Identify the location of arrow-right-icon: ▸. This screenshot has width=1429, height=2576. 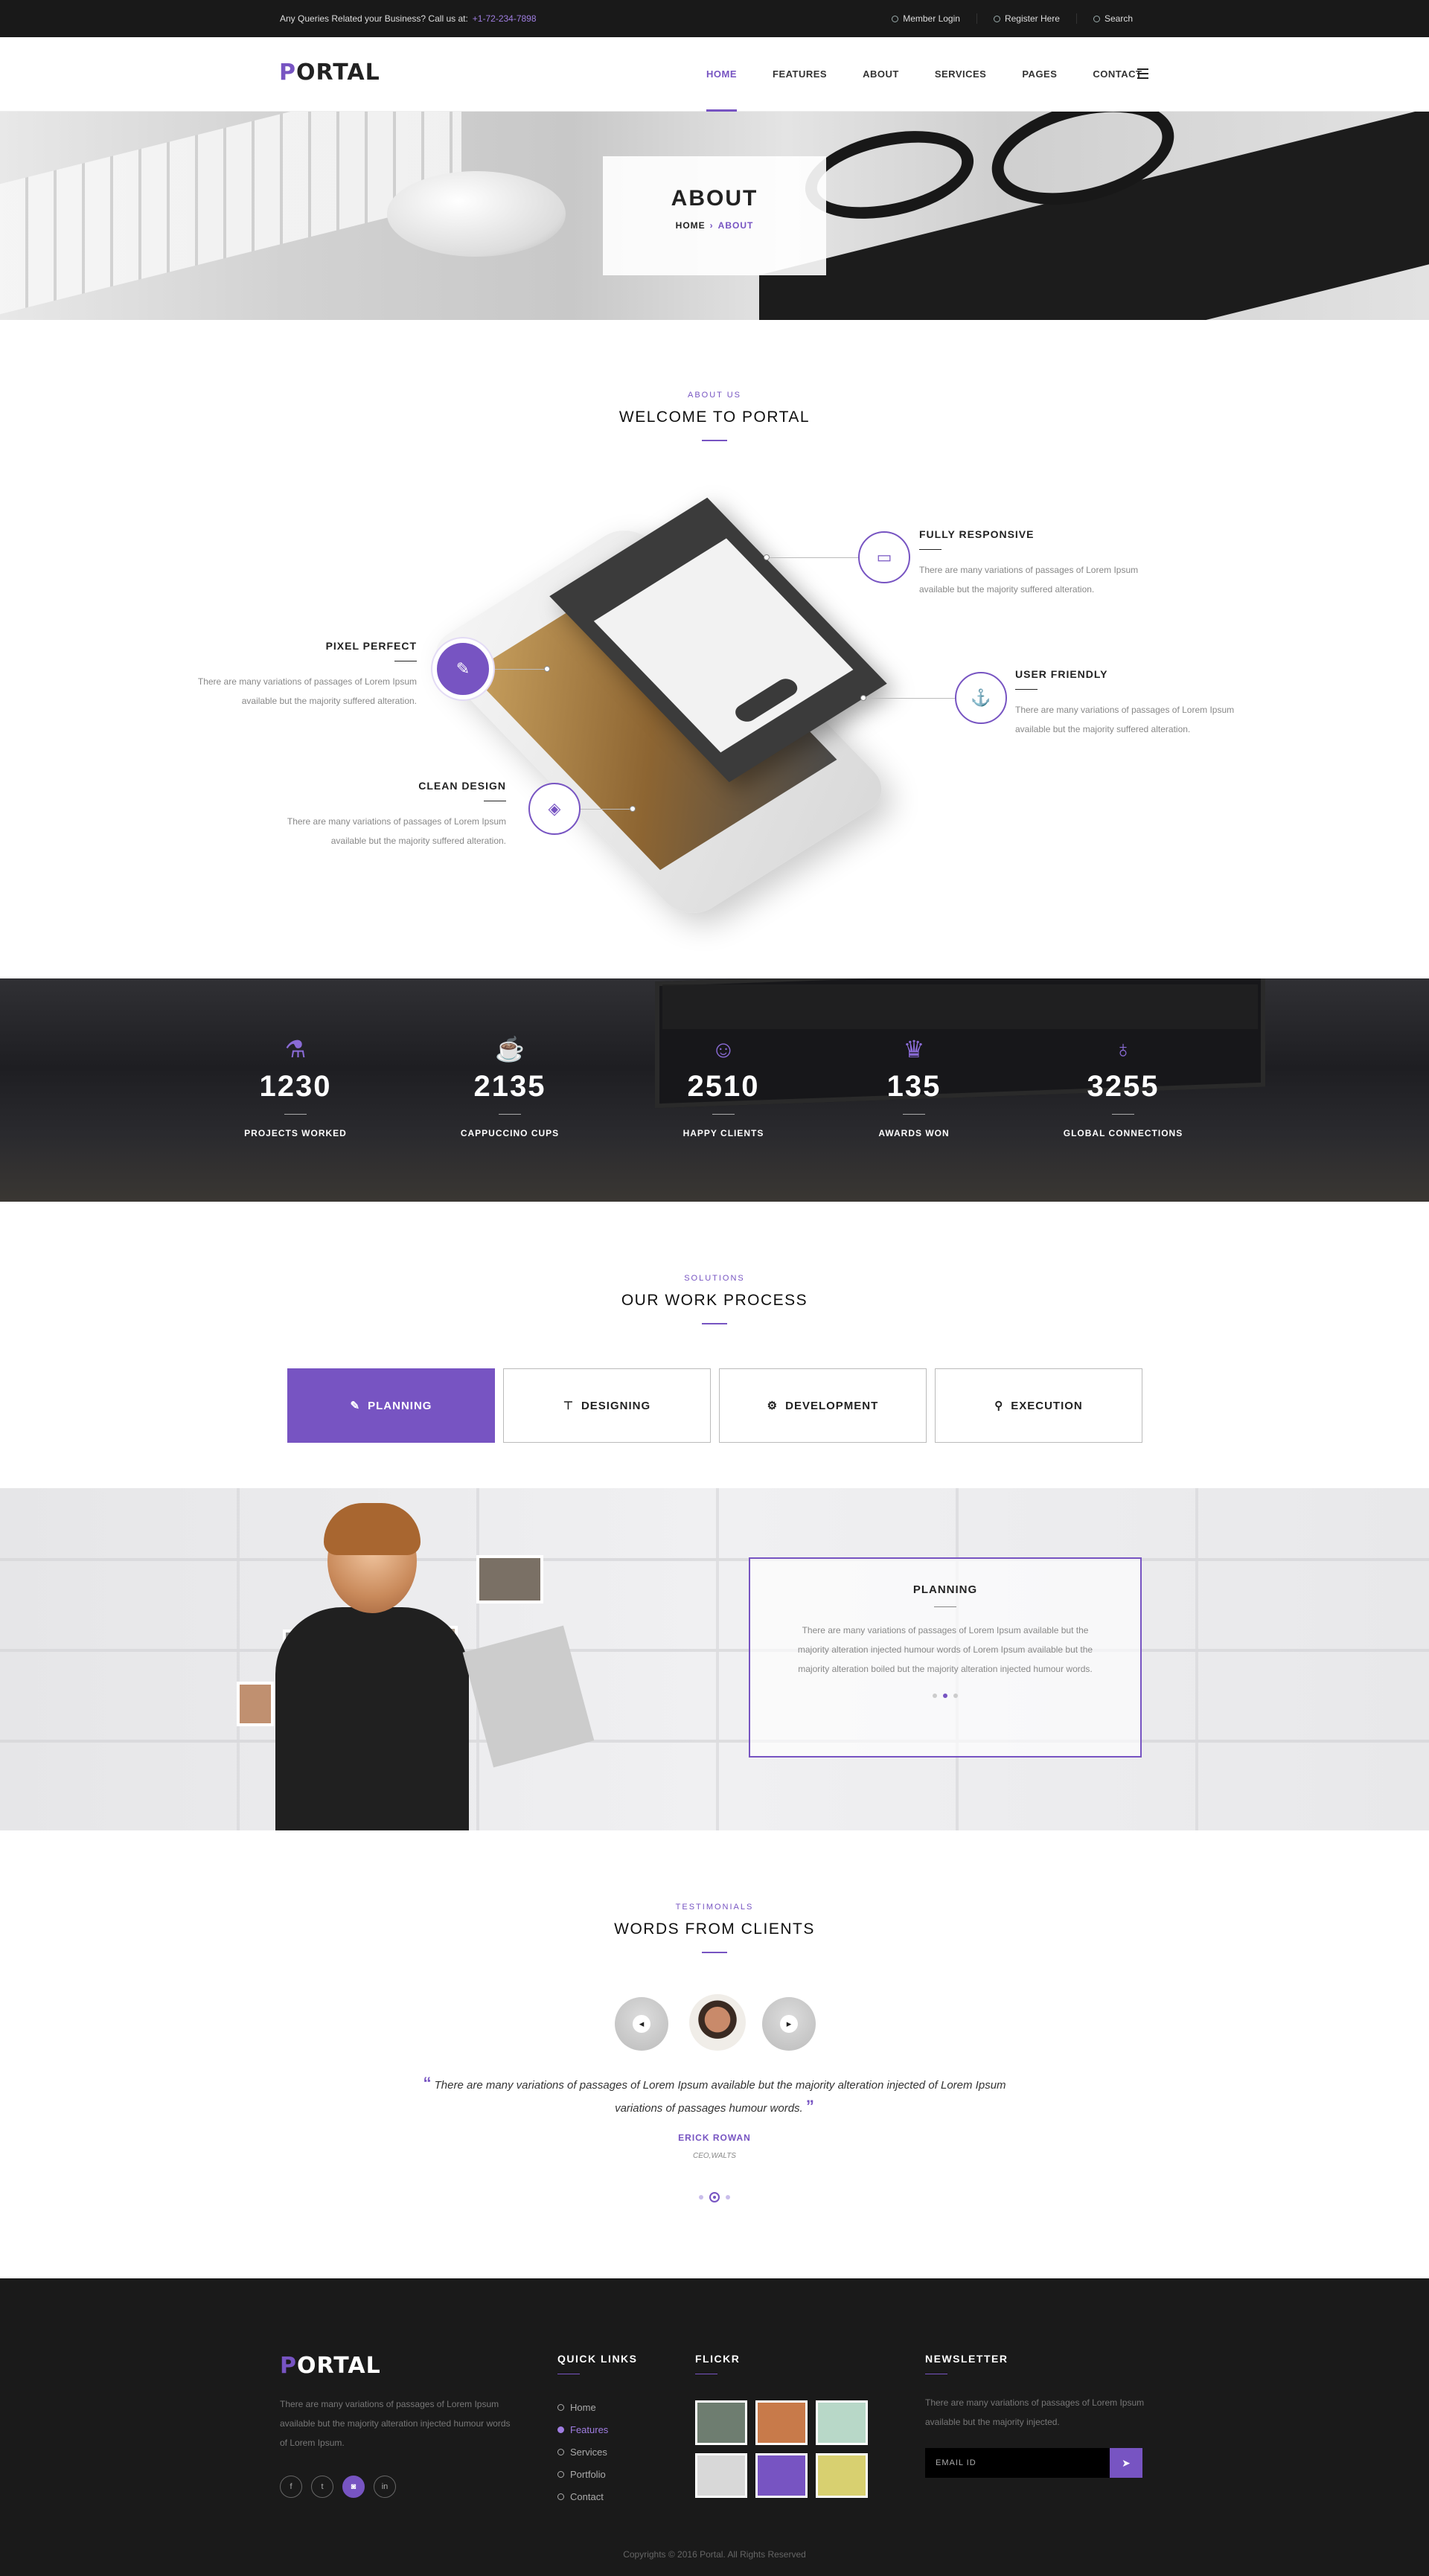
(789, 2024).